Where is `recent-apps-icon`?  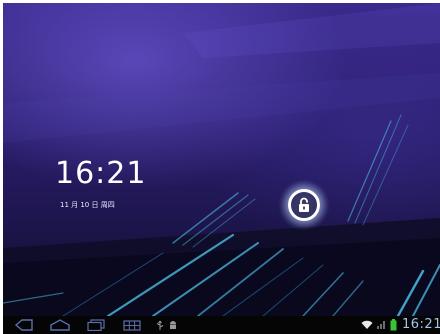 recent-apps-icon is located at coordinates (96, 325).